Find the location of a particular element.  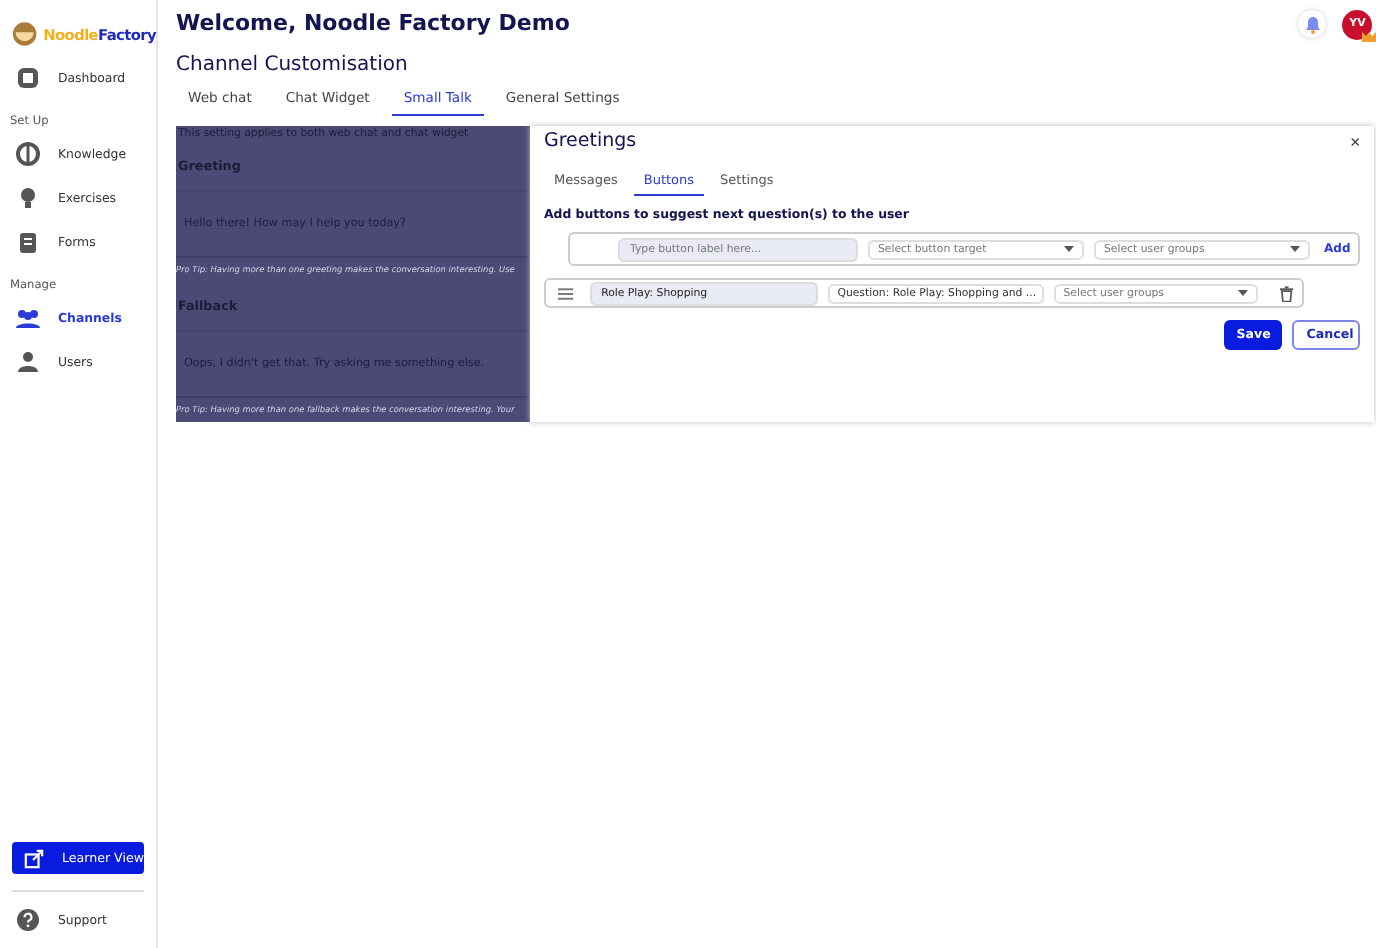

dashboard-icon is located at coordinates (28, 78).